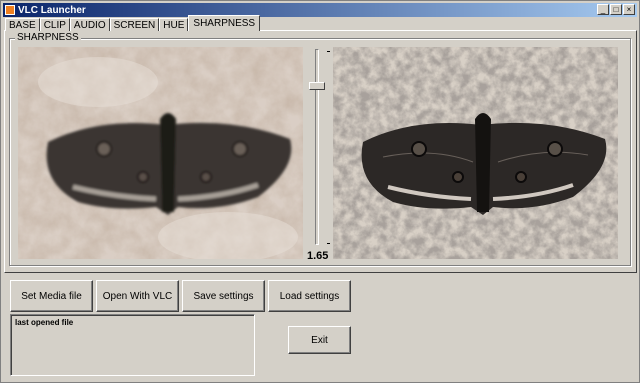 This screenshot has width=640, height=383. I want to click on sharpness-slider-thumb, so click(317, 86).